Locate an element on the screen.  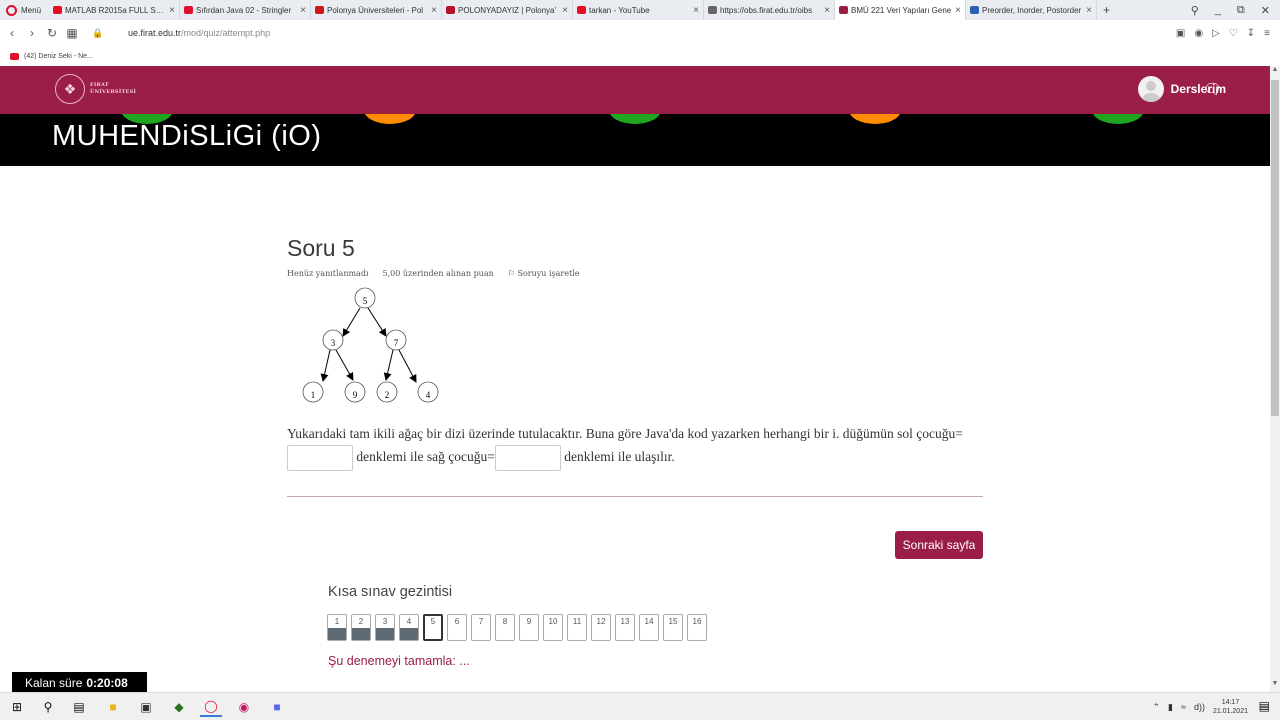
quiz-nav-button: 12 is located at coordinates (601, 627).